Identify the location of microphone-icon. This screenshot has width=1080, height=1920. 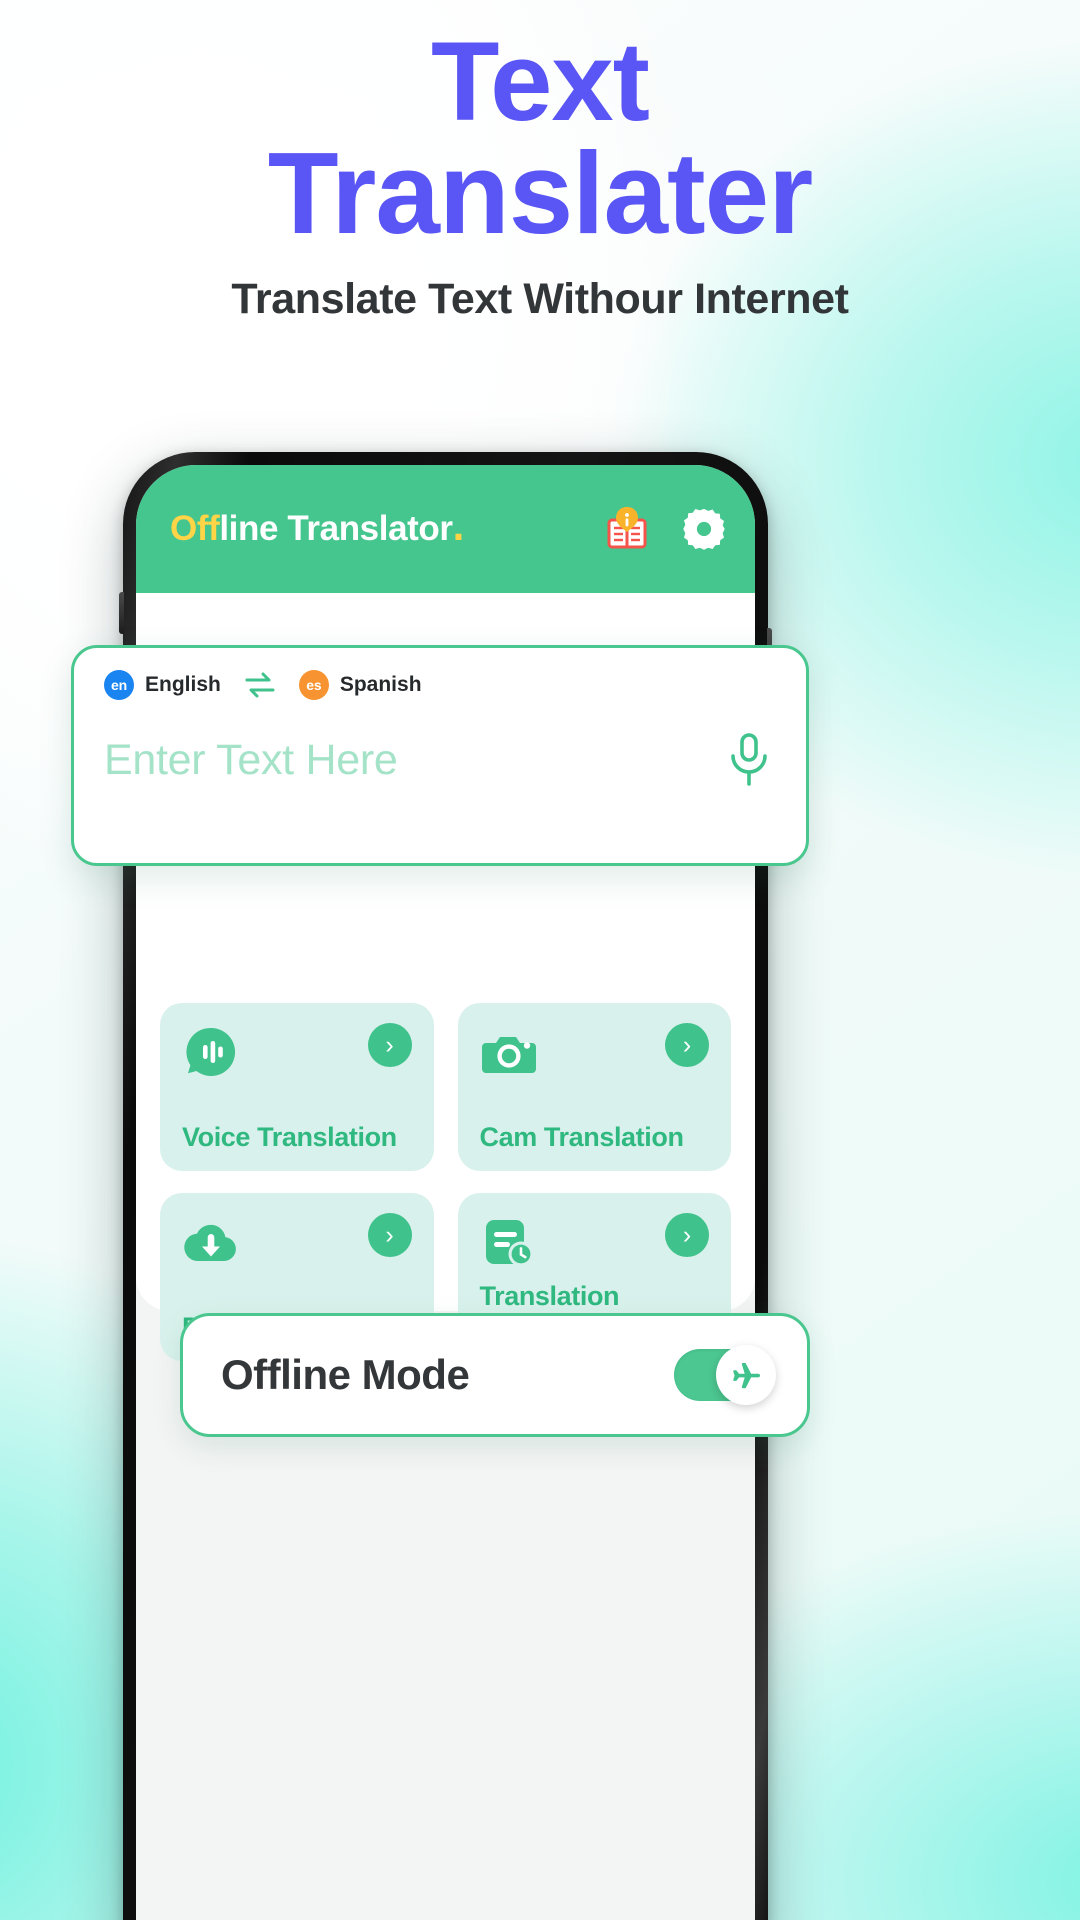
(749, 760).